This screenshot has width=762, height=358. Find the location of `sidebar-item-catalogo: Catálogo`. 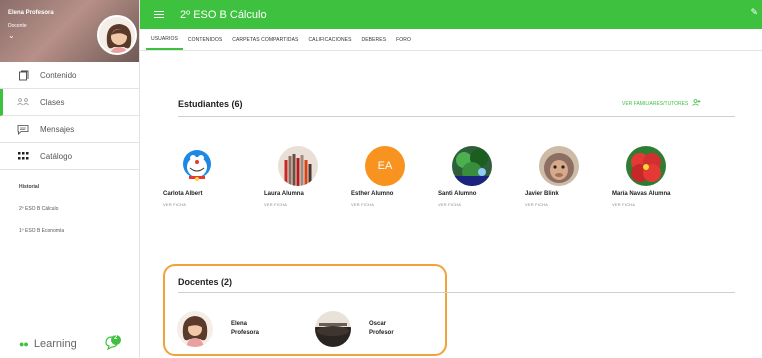

sidebar-item-catalogo: Catálogo is located at coordinates (69, 156).